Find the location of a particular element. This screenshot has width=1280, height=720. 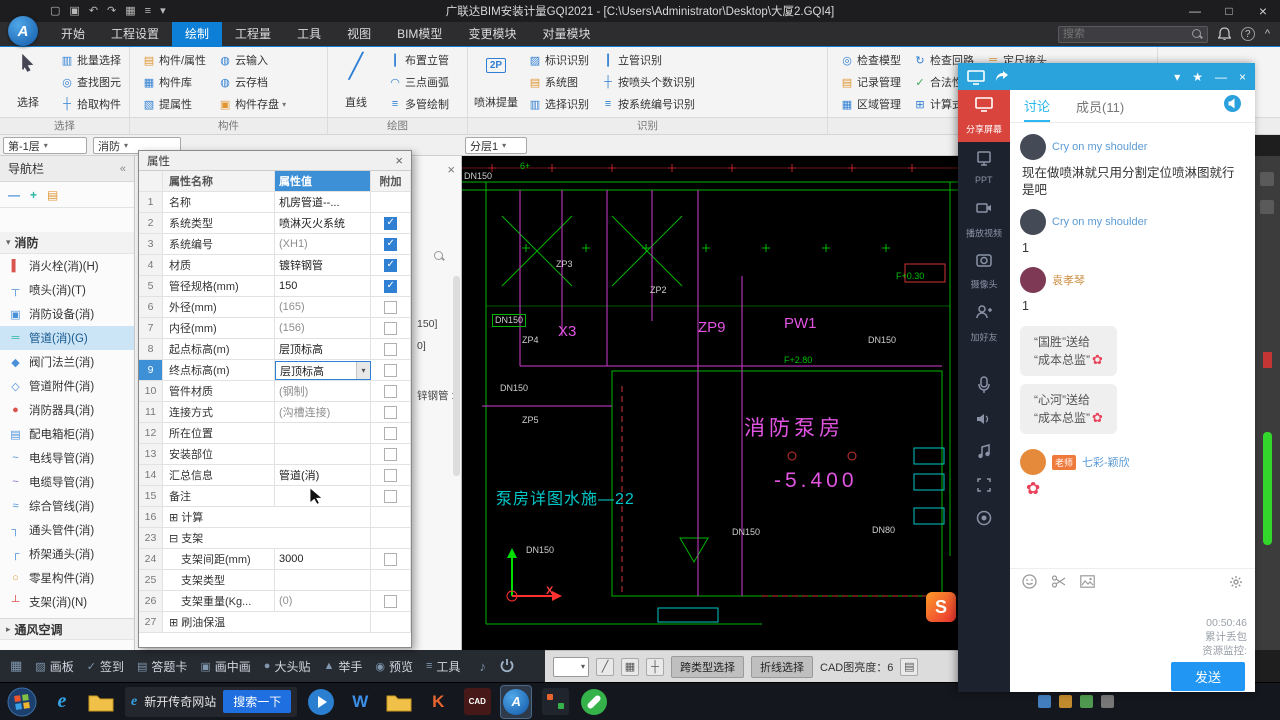

chat-input: 00:50:46 累计丢包 资源监控: is located at coordinates (1132, 627).